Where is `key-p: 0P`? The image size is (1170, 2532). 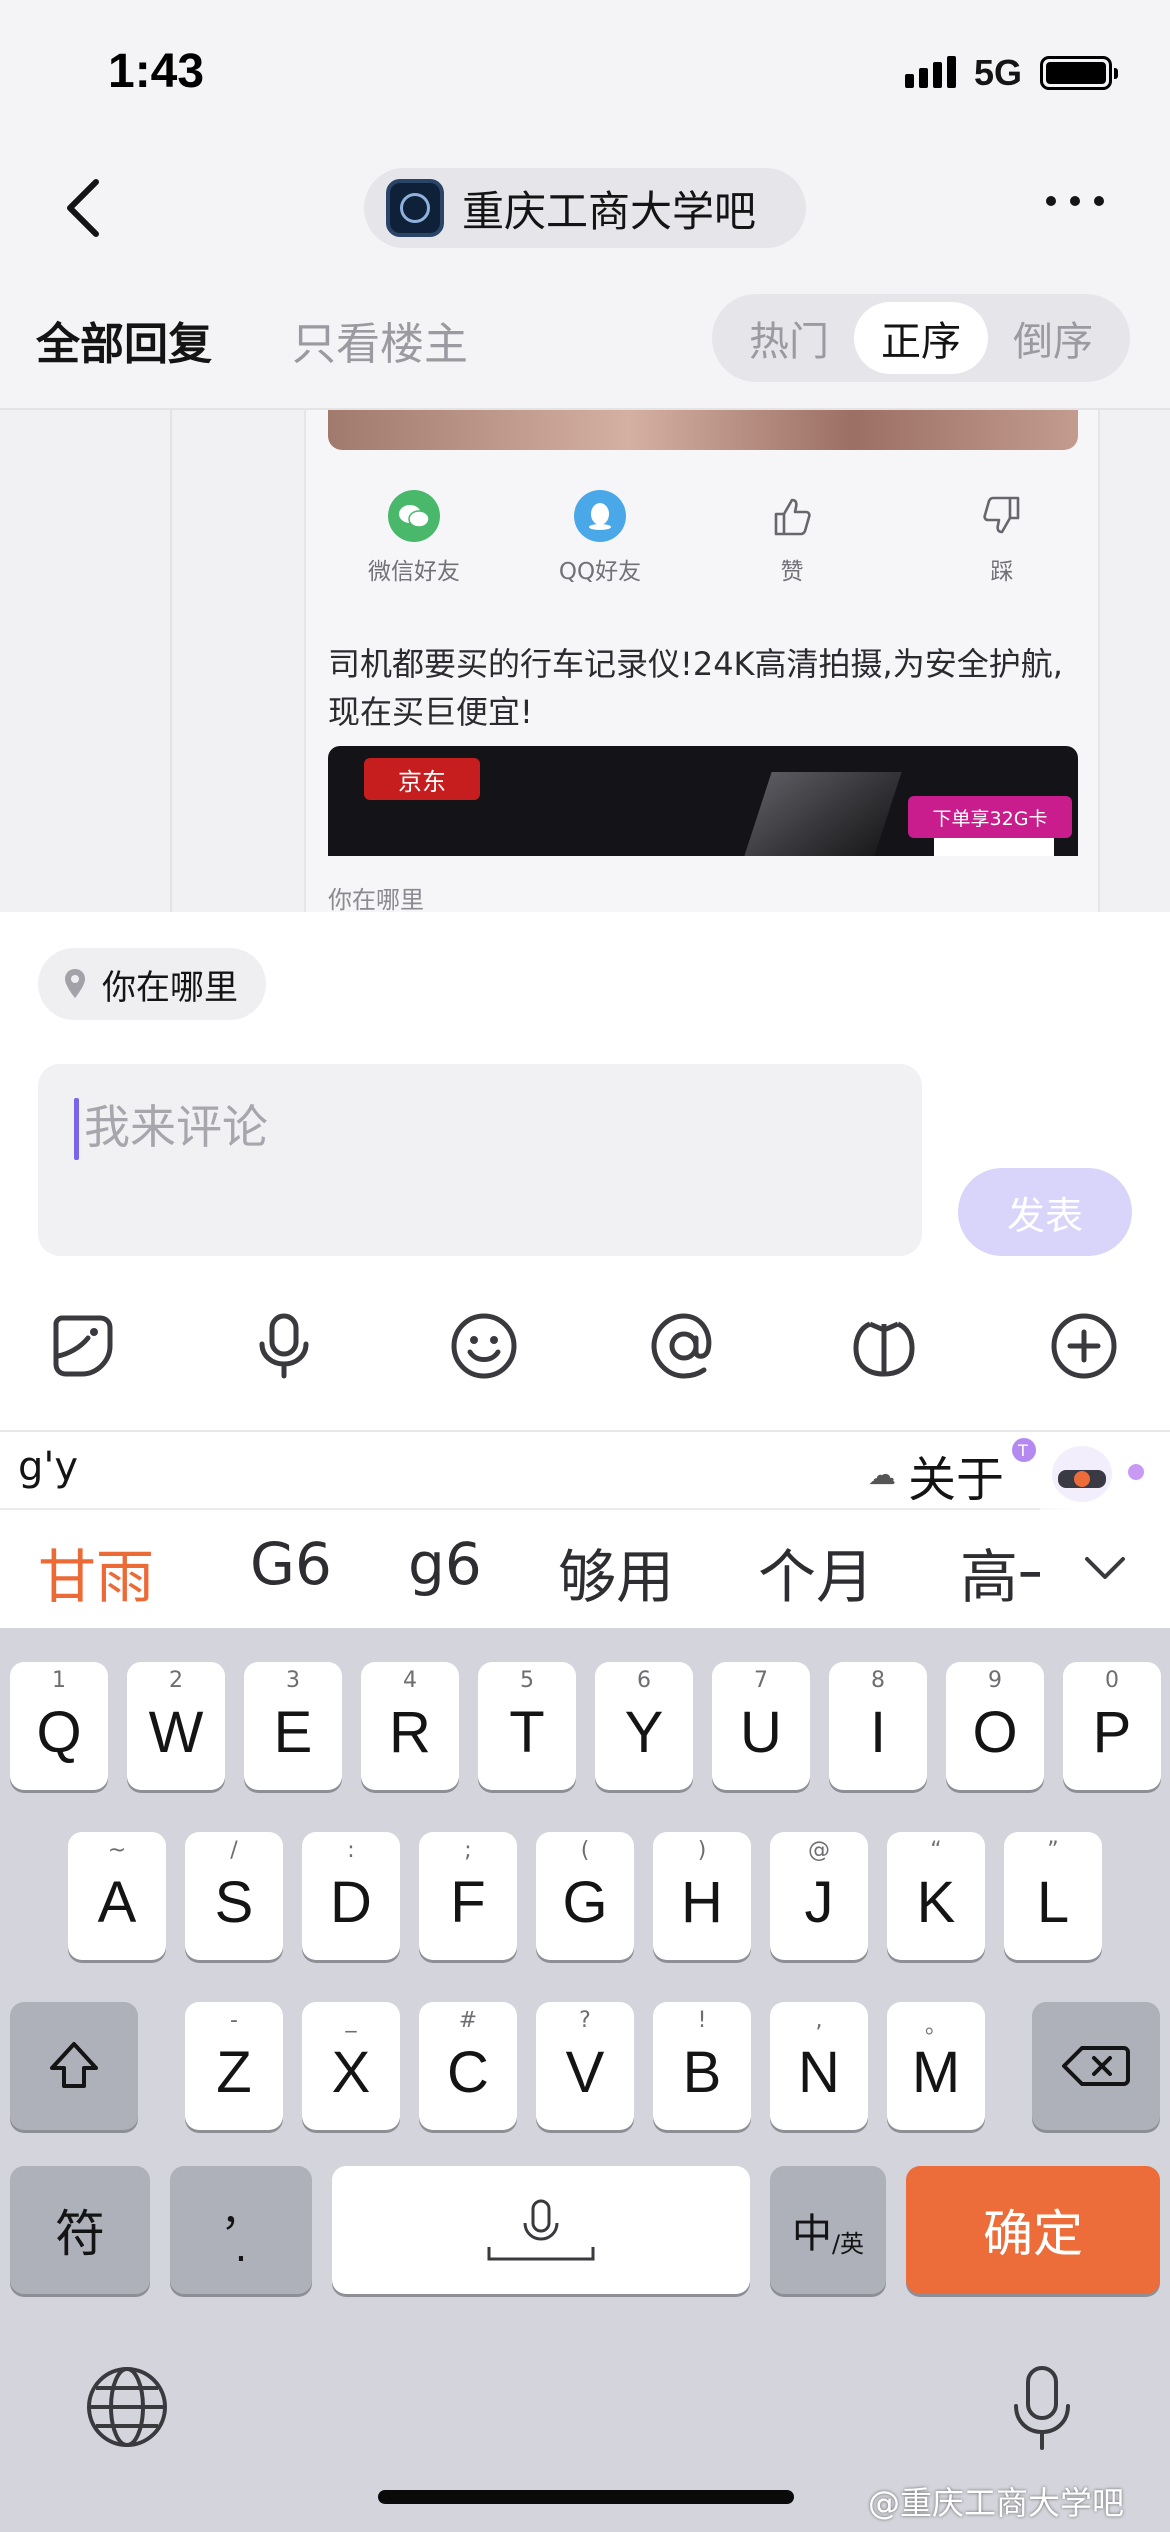 key-p: 0P is located at coordinates (1112, 1726).